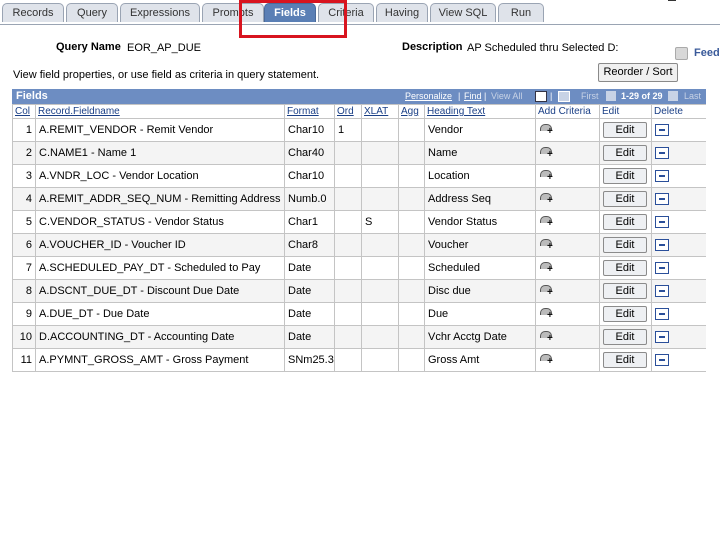 Image resolution: width=720 pixels, height=540 pixels. Describe the element at coordinates (33, 12) in the screenshot. I see `tab-records: Records` at that location.